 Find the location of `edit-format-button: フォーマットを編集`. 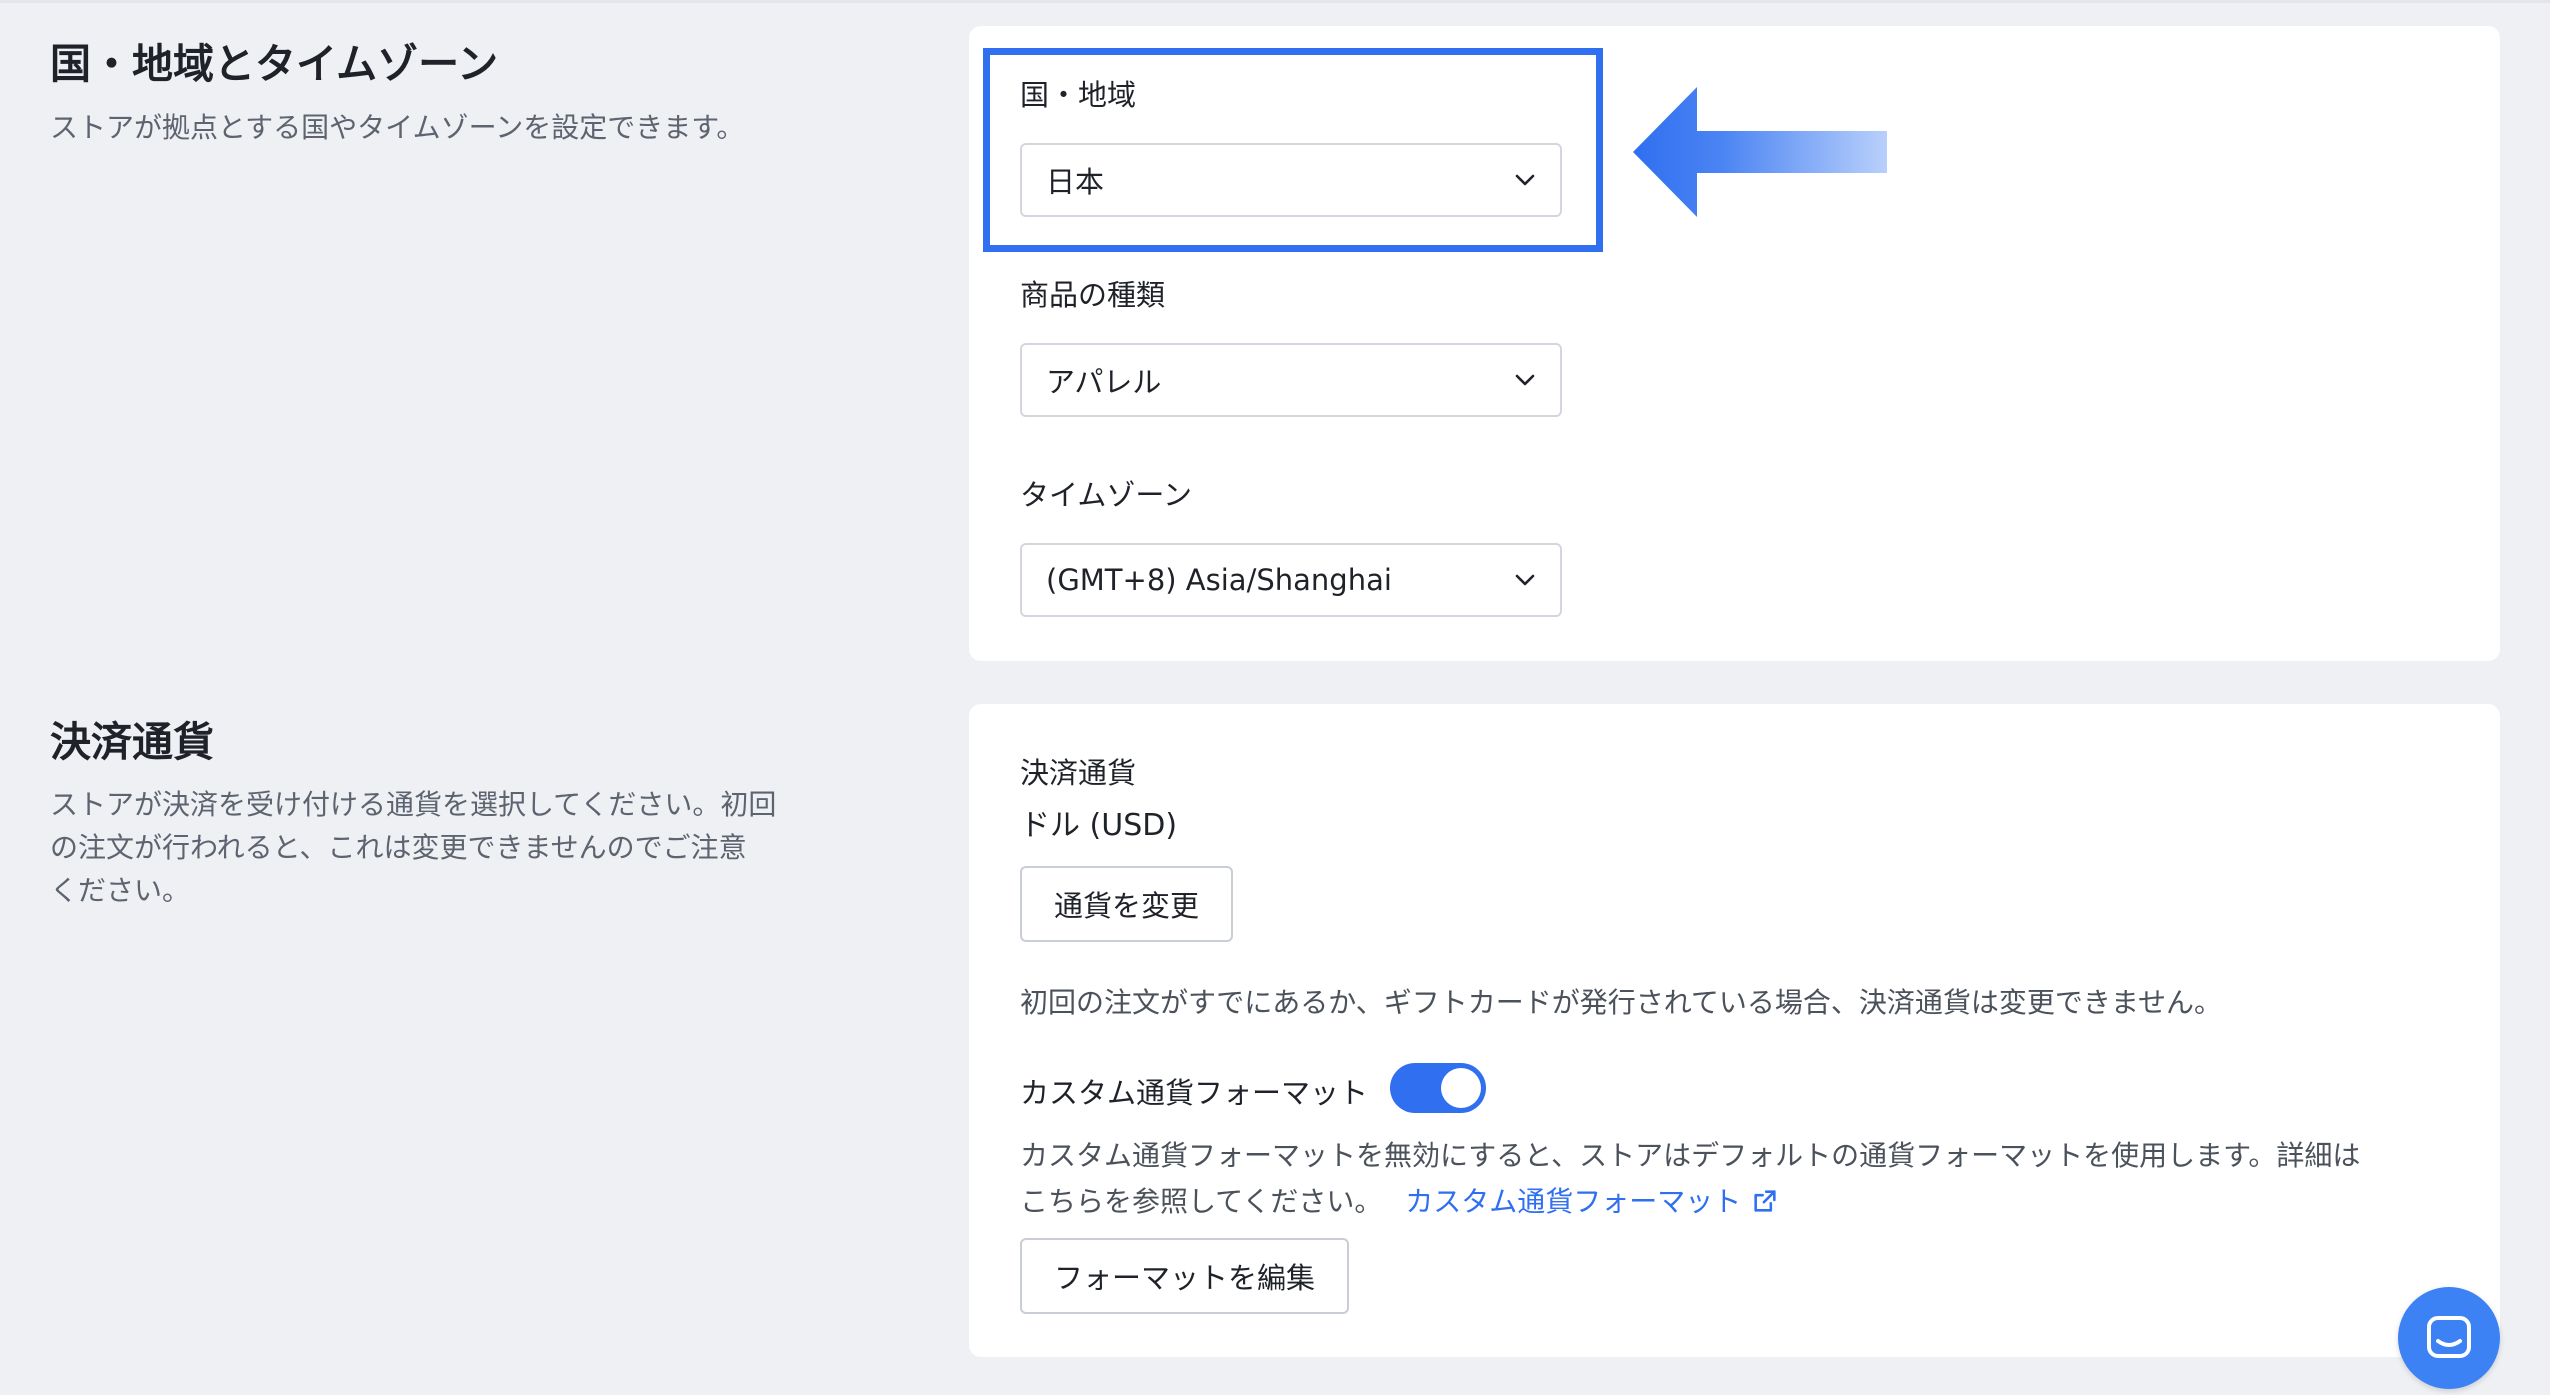

edit-format-button: フォーマットを編集 is located at coordinates (1185, 1276).